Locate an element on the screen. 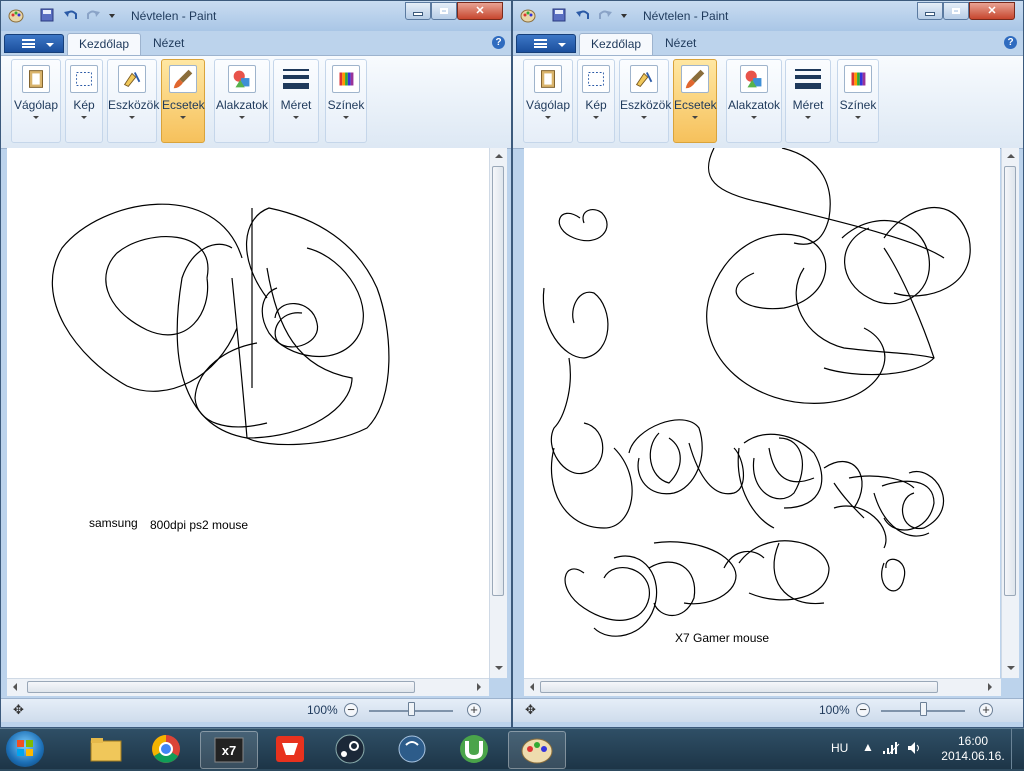 The image size is (1024, 771). gaming-app-icon is located at coordinates (290, 749).